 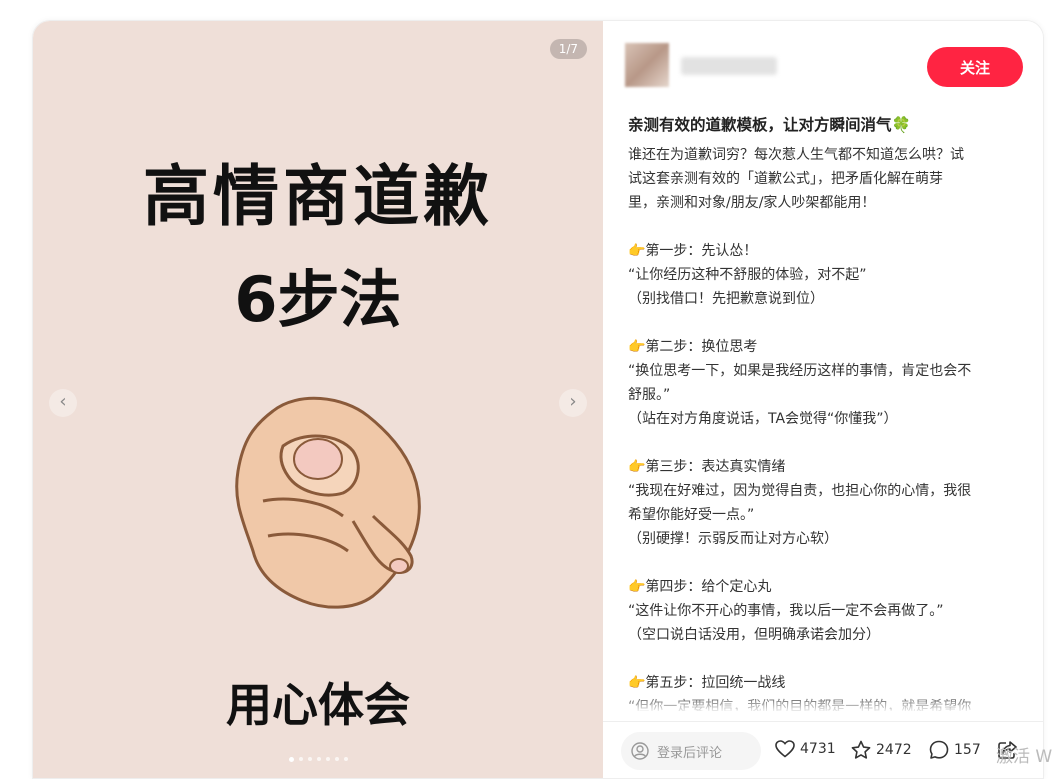 I want to click on image-title-line2: 6步法, so click(x=318, y=299).